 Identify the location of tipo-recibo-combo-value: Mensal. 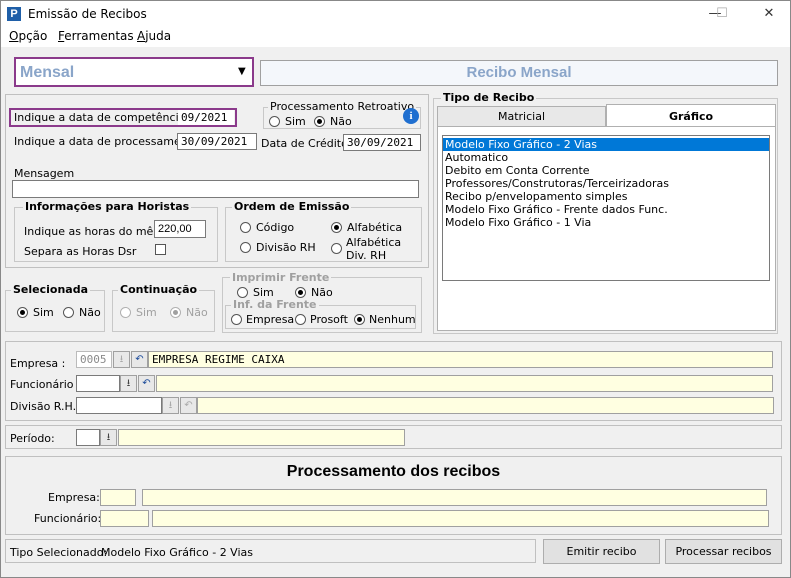
(47, 72).